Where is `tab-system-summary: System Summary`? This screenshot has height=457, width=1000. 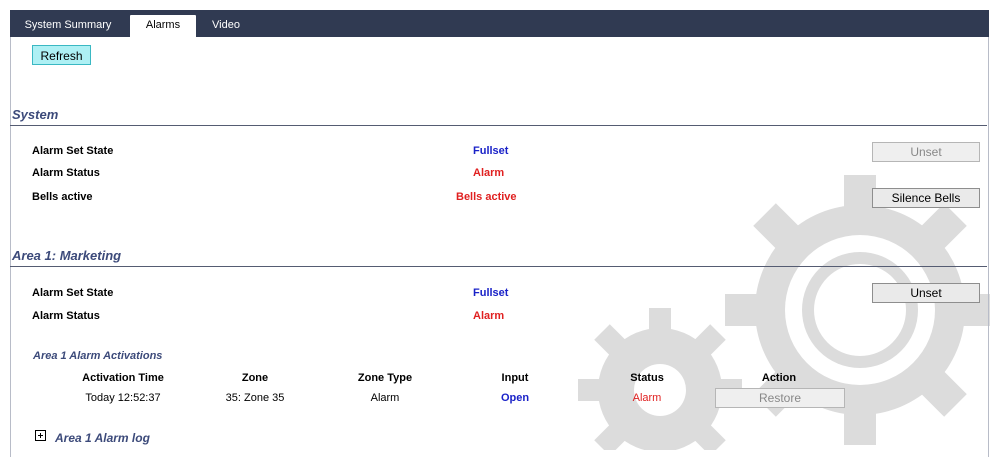
tab-system-summary: System Summary is located at coordinates (68, 26).